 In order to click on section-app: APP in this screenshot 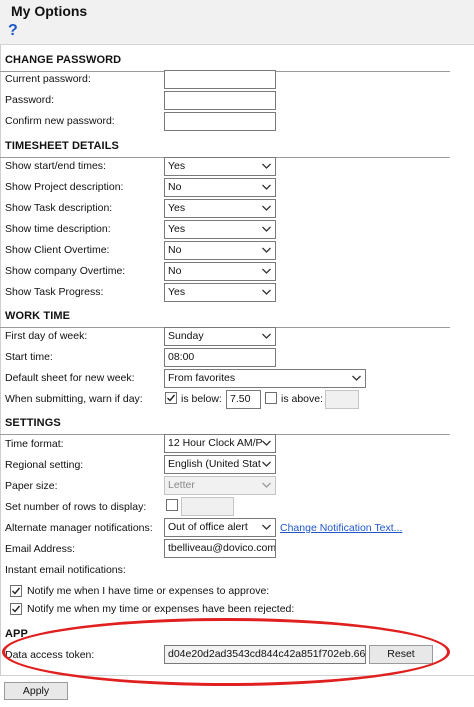, I will do `click(30, 636)`.